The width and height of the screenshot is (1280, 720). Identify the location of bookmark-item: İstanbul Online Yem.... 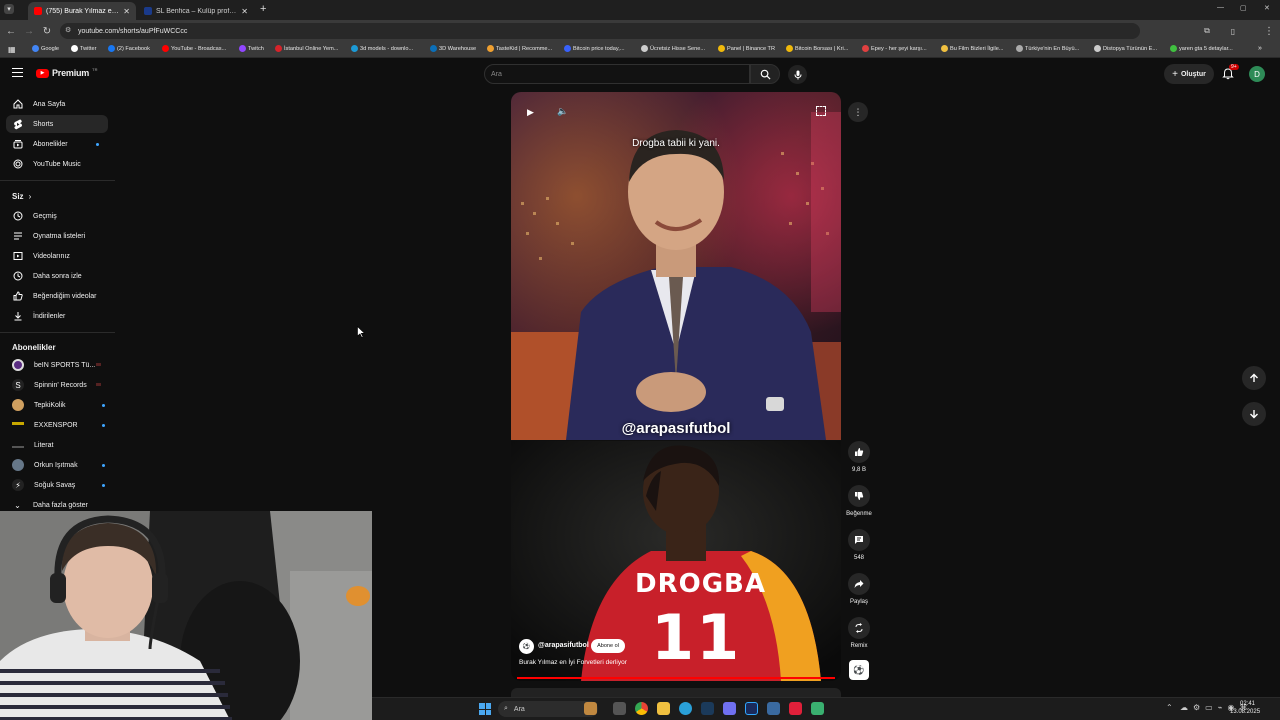
(306, 48).